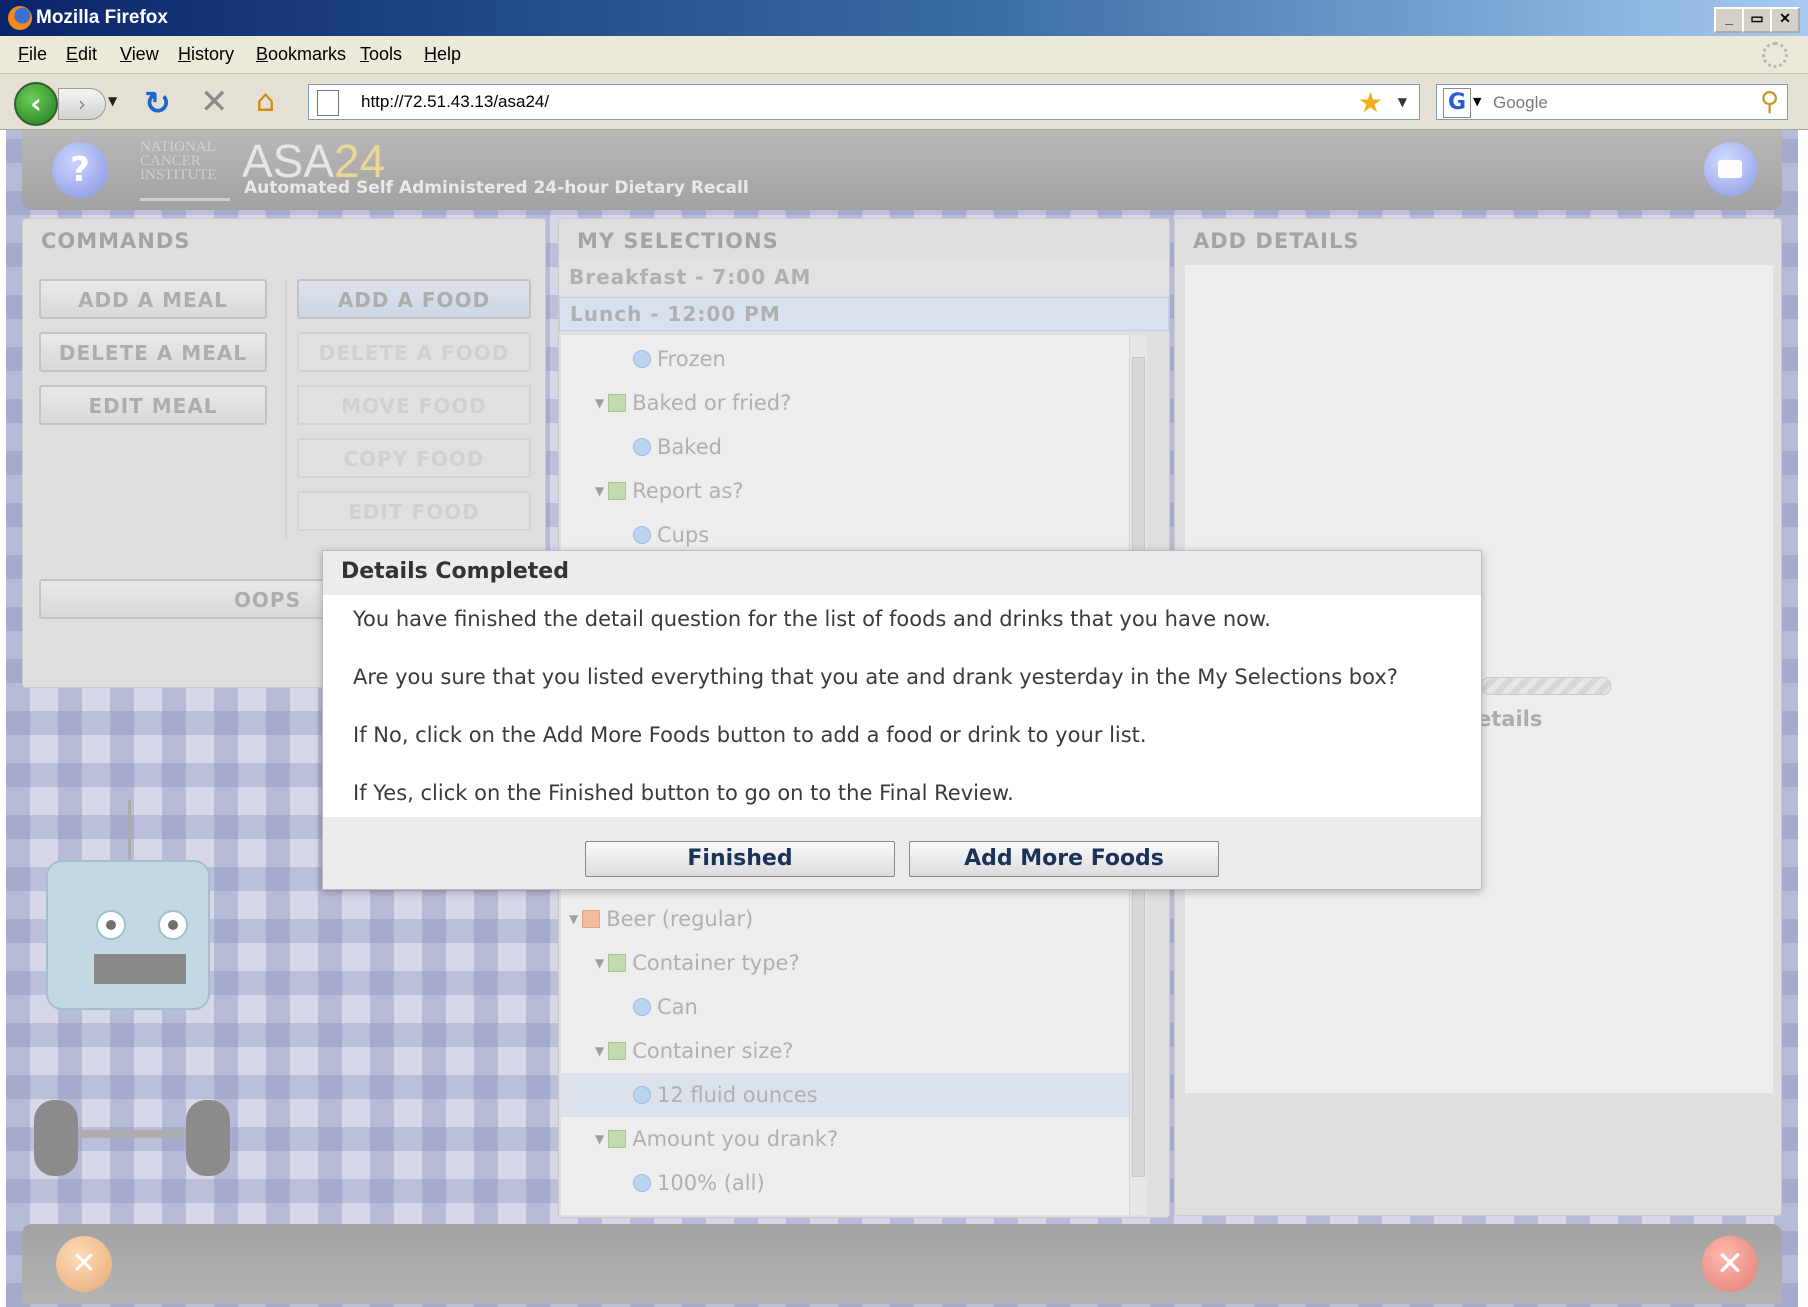 The image size is (1808, 1307). I want to click on reload-icon: ↻, so click(157, 103).